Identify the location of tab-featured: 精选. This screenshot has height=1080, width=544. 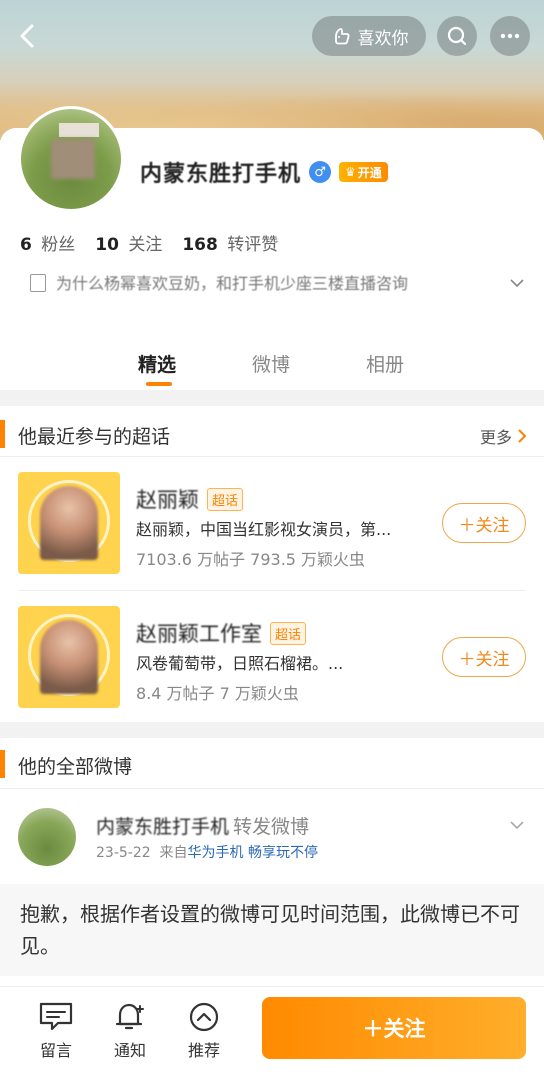
(157, 363).